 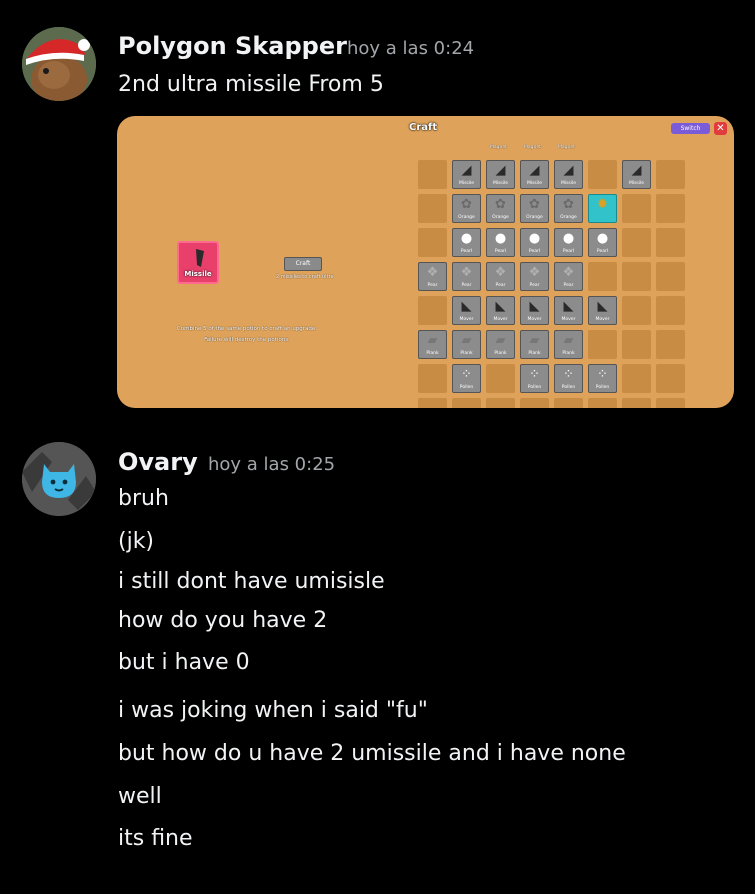 What do you see at coordinates (602, 204) in the screenshot?
I see `gold-item-icon: ✹` at bounding box center [602, 204].